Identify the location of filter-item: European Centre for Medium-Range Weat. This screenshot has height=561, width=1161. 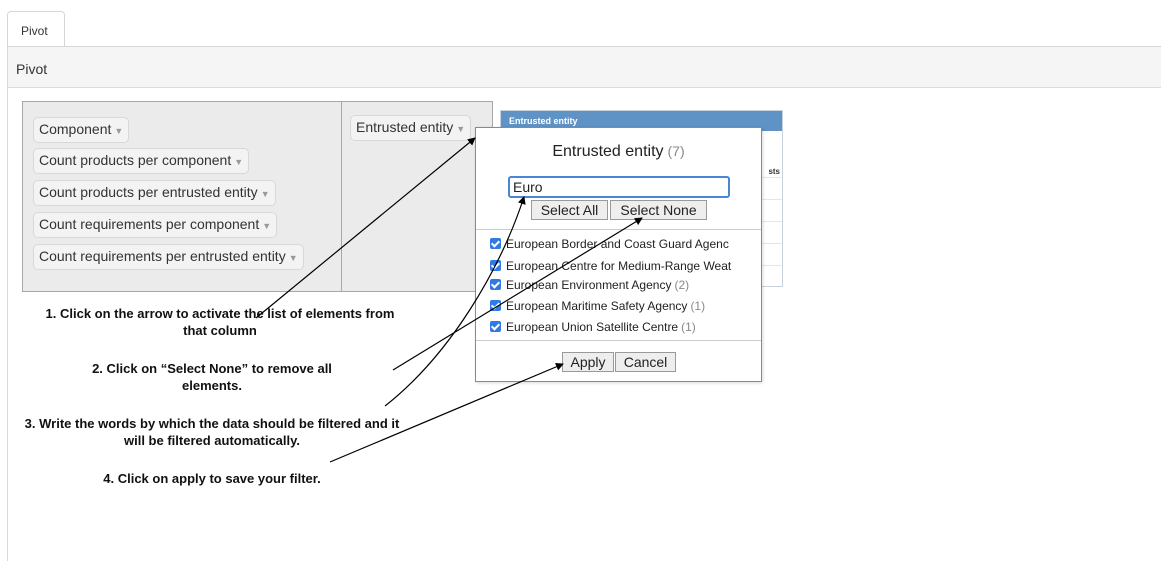
(610, 267).